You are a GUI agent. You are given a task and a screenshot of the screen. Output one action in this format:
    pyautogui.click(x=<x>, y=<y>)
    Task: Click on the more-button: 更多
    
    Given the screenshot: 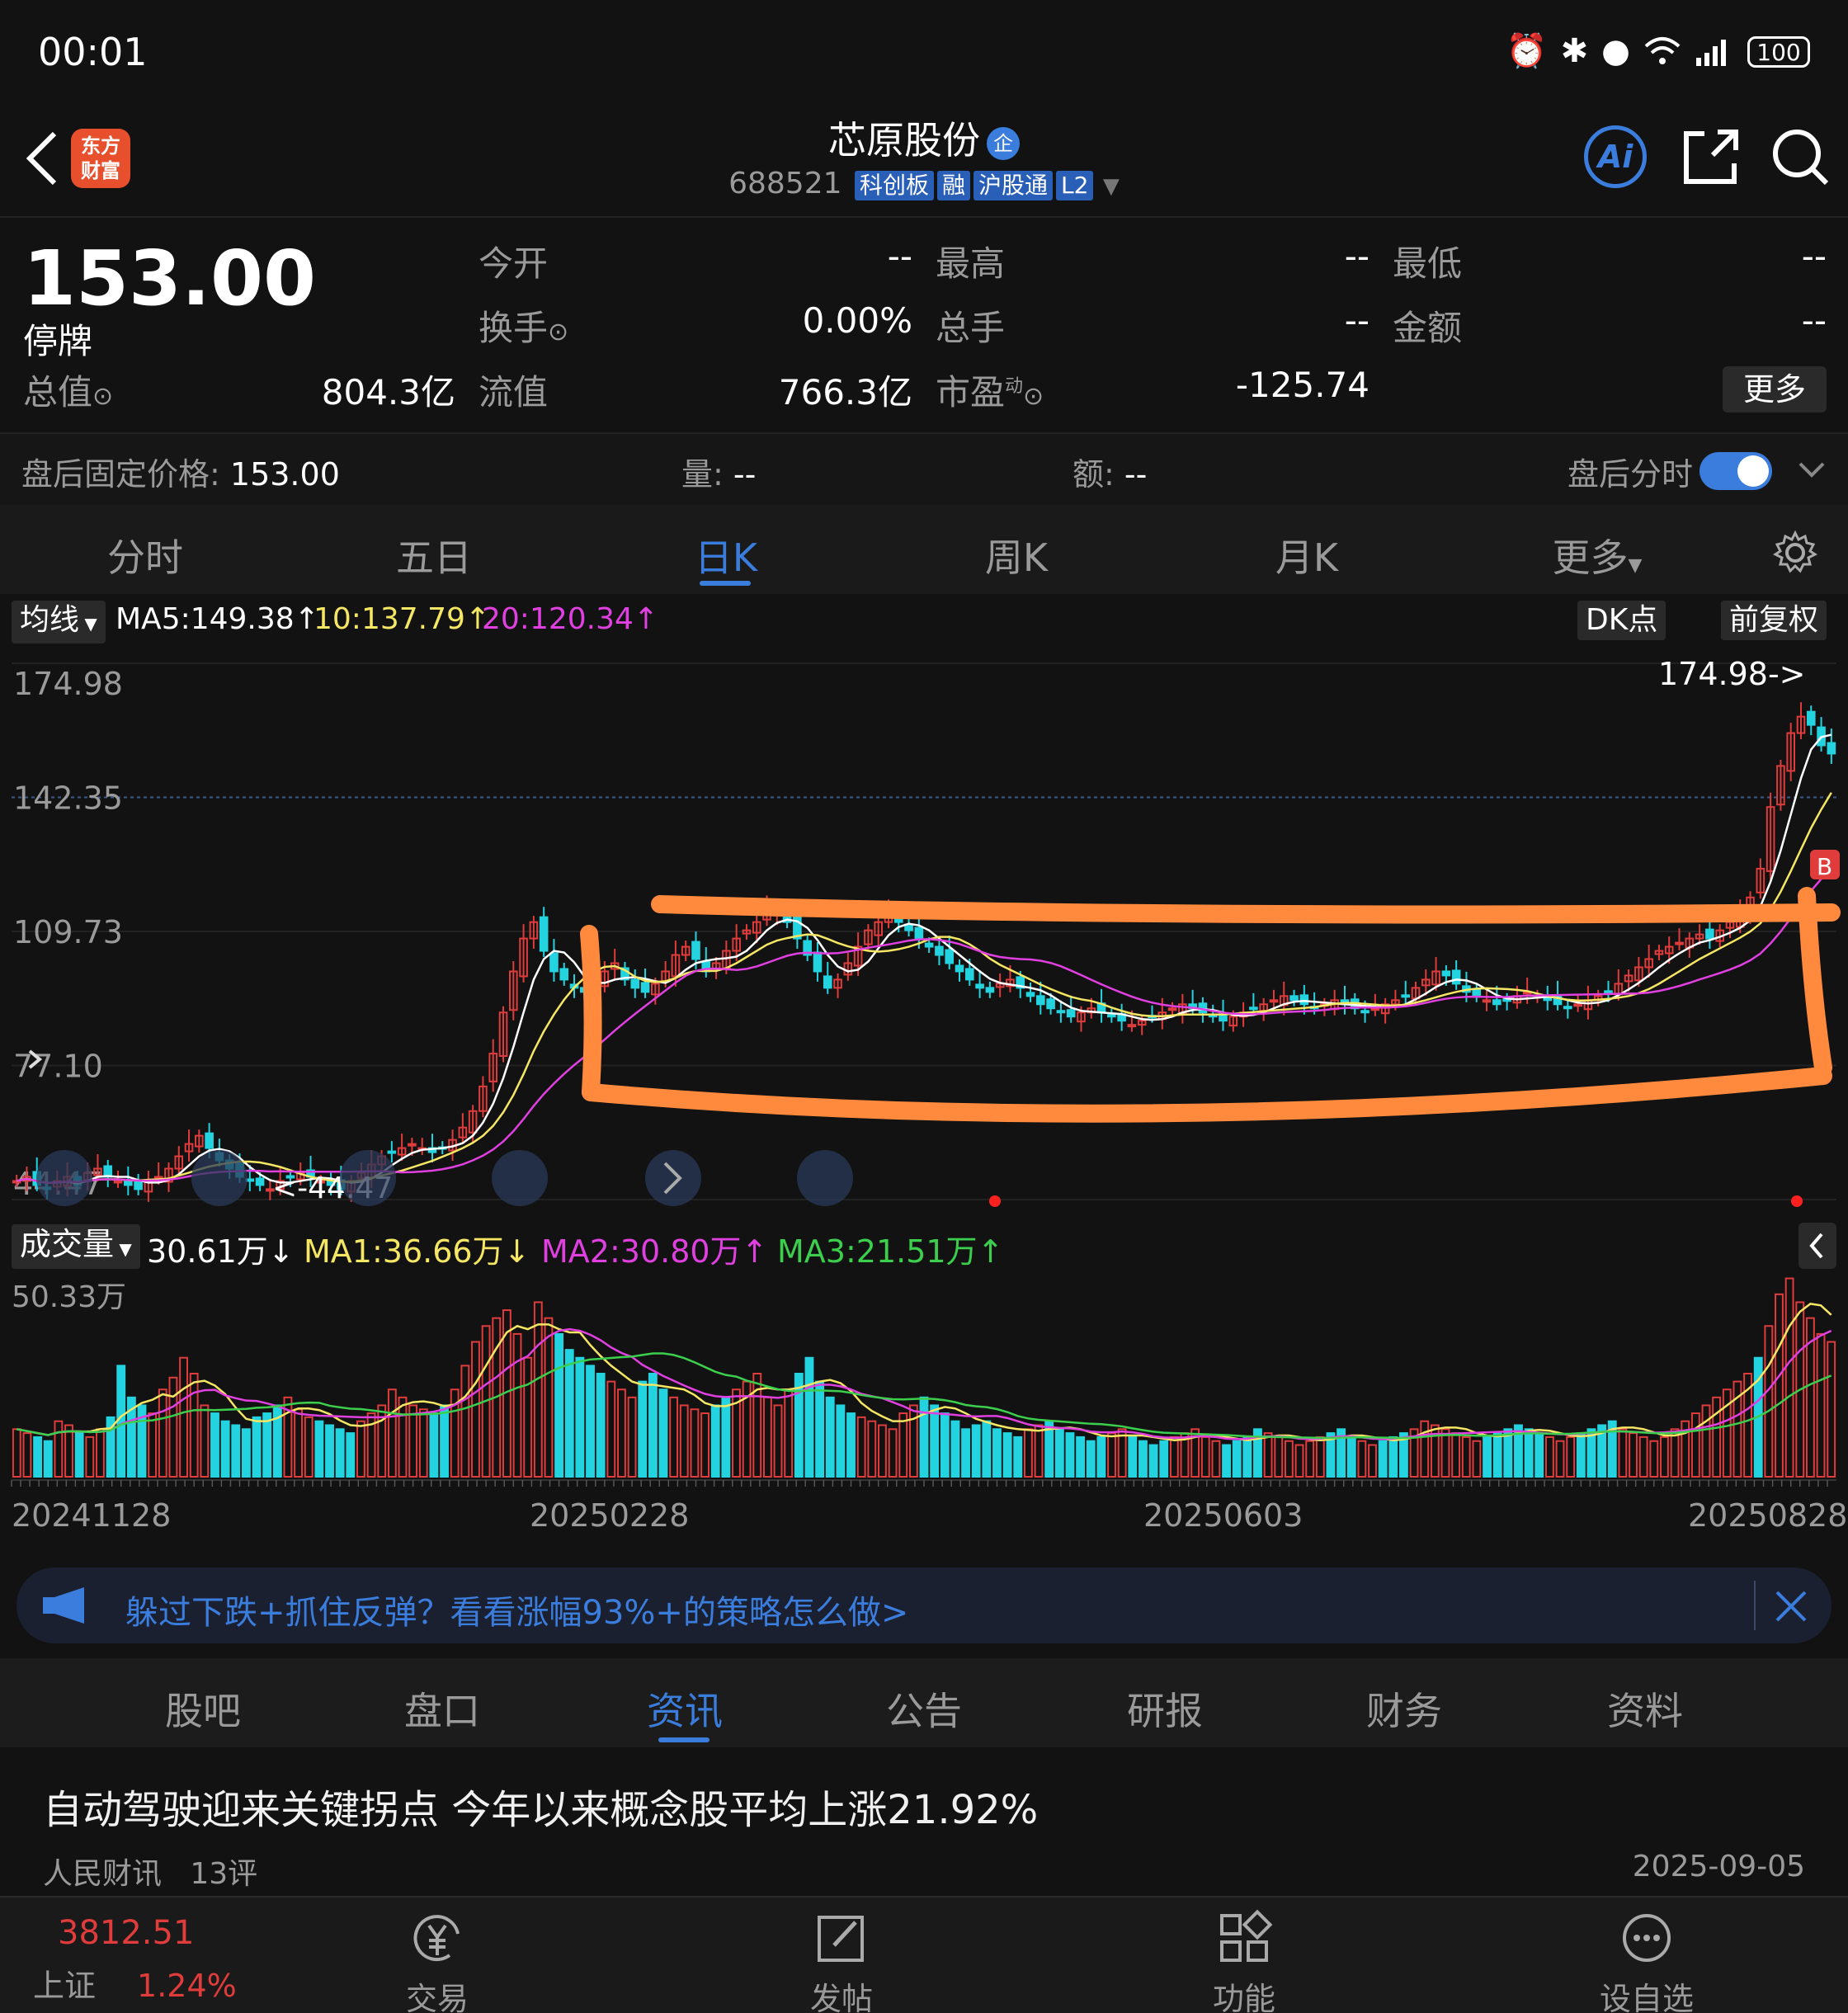 What is the action you would take?
    pyautogui.click(x=1775, y=389)
    